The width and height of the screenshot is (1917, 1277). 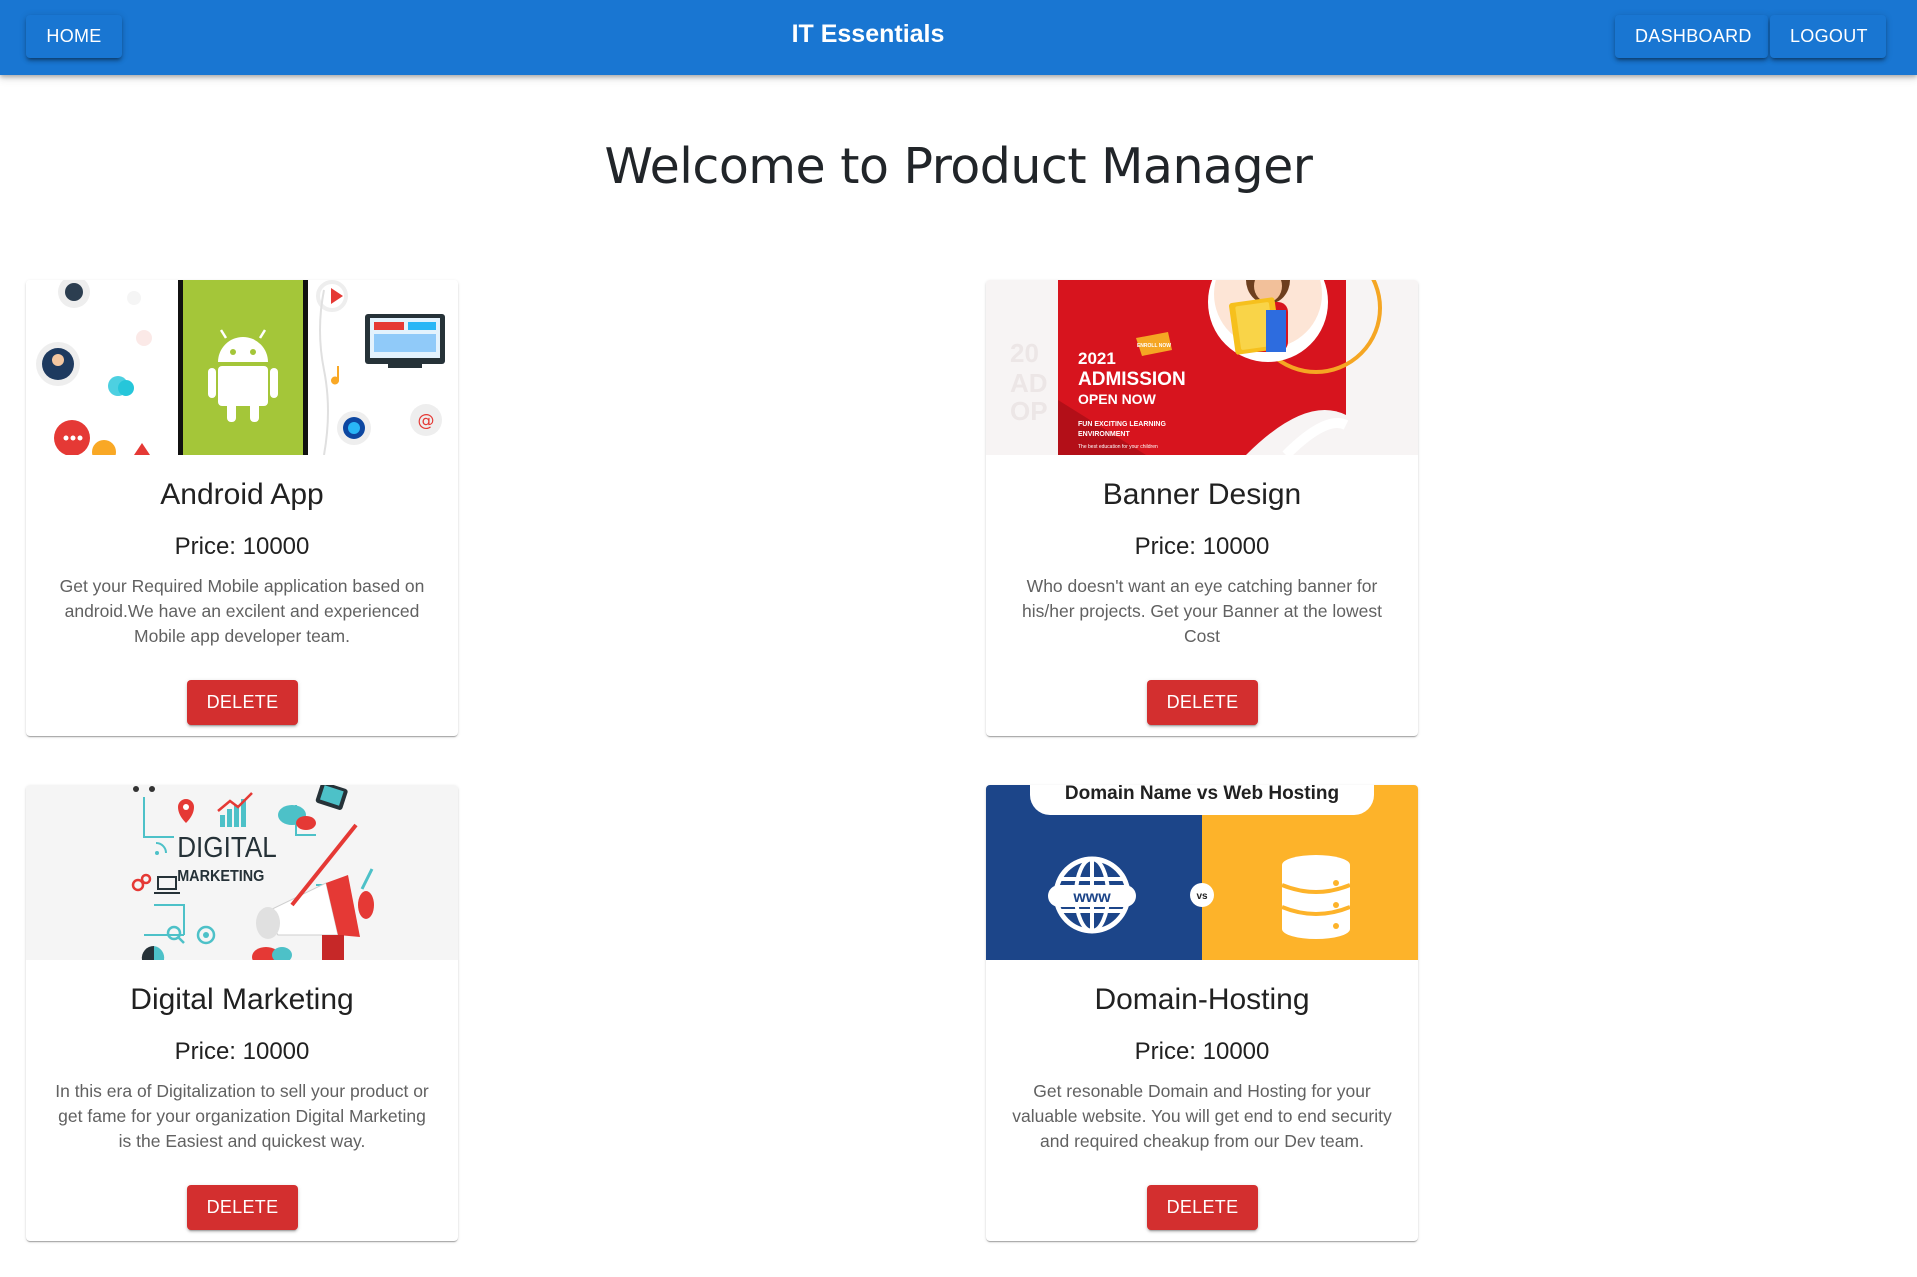 I want to click on svg-text: ENVIRONMENT, so click(x=1104, y=434).